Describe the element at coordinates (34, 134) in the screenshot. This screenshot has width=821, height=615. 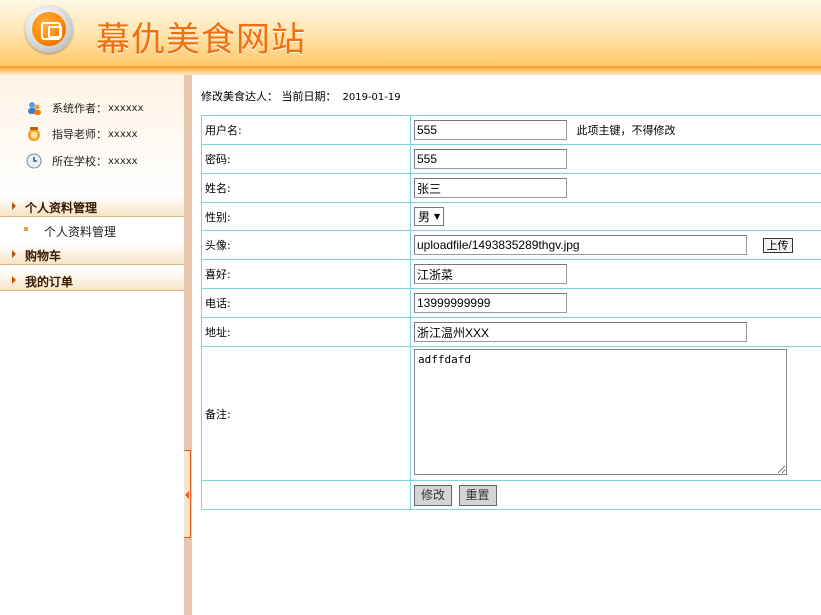
I see `teacher-icon` at that location.